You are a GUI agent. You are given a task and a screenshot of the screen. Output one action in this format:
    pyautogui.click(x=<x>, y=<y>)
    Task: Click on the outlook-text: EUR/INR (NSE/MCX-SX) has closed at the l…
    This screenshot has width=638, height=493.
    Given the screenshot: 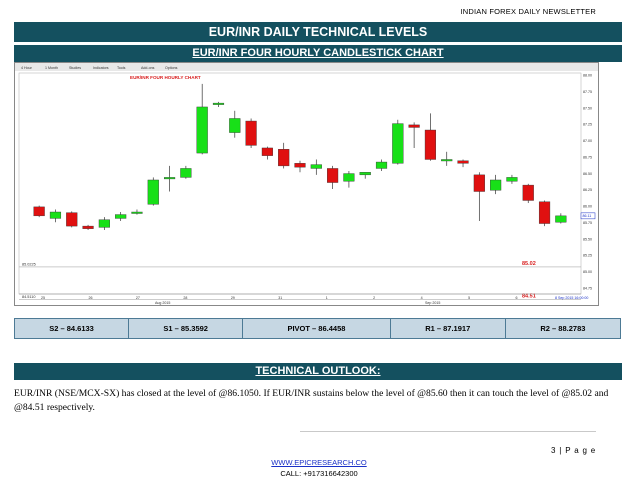 What is the action you would take?
    pyautogui.click(x=311, y=400)
    